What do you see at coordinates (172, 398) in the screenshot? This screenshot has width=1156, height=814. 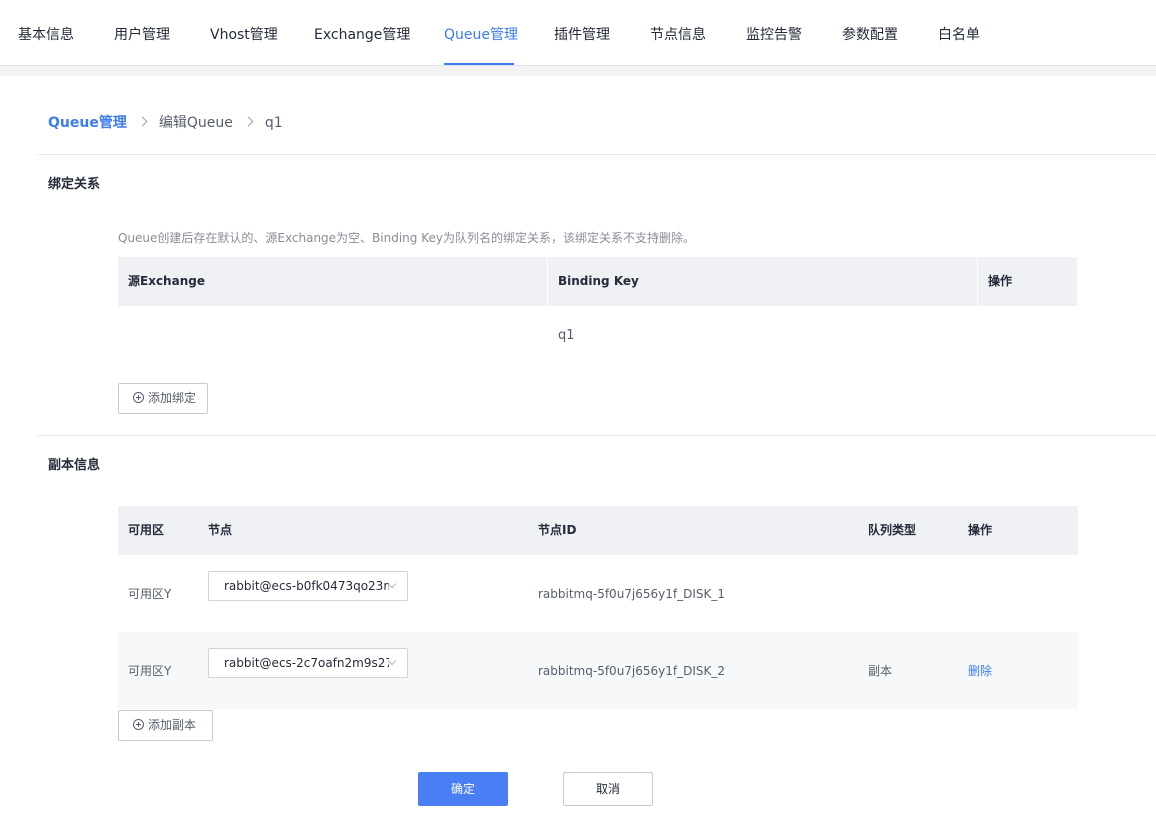 I see `add-binding-label: 添加绑定` at bounding box center [172, 398].